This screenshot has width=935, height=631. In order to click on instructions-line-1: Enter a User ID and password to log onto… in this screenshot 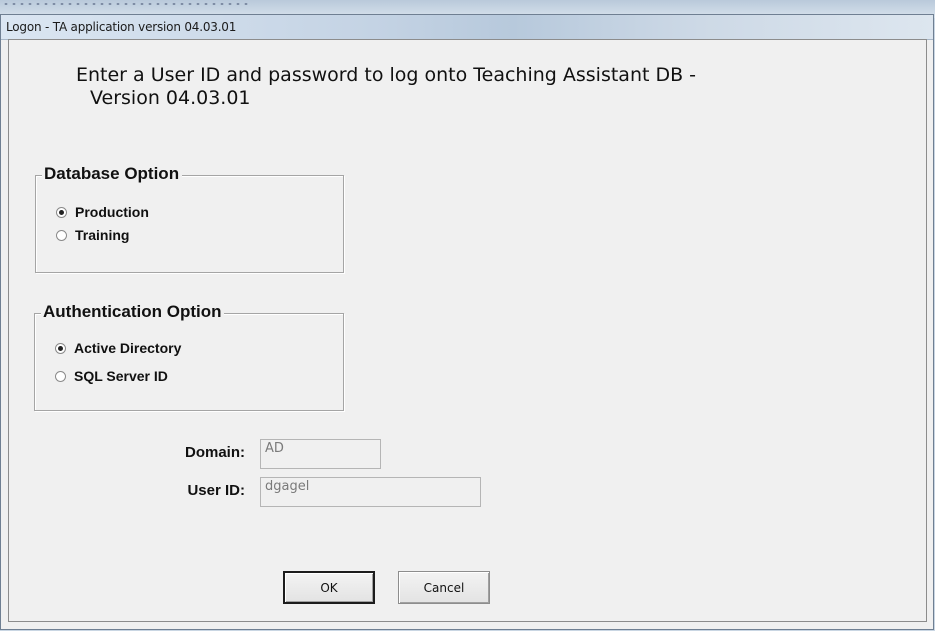, I will do `click(386, 75)`.